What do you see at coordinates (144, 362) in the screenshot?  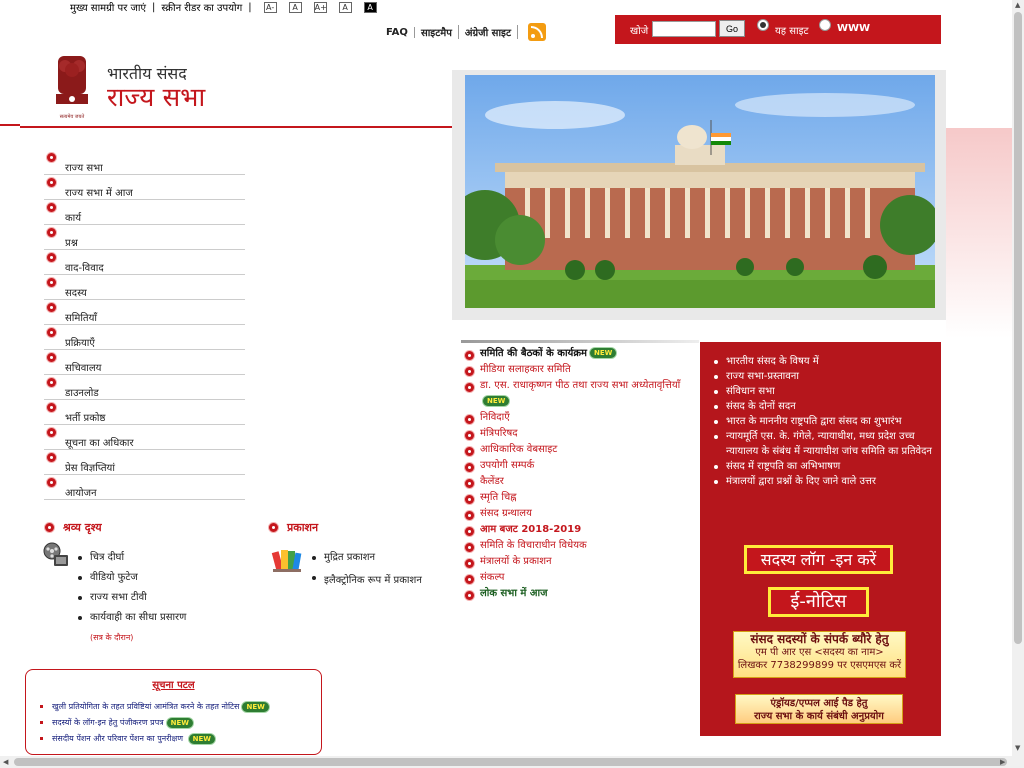 I see `nav-item-secretariat: सचिवालय` at bounding box center [144, 362].